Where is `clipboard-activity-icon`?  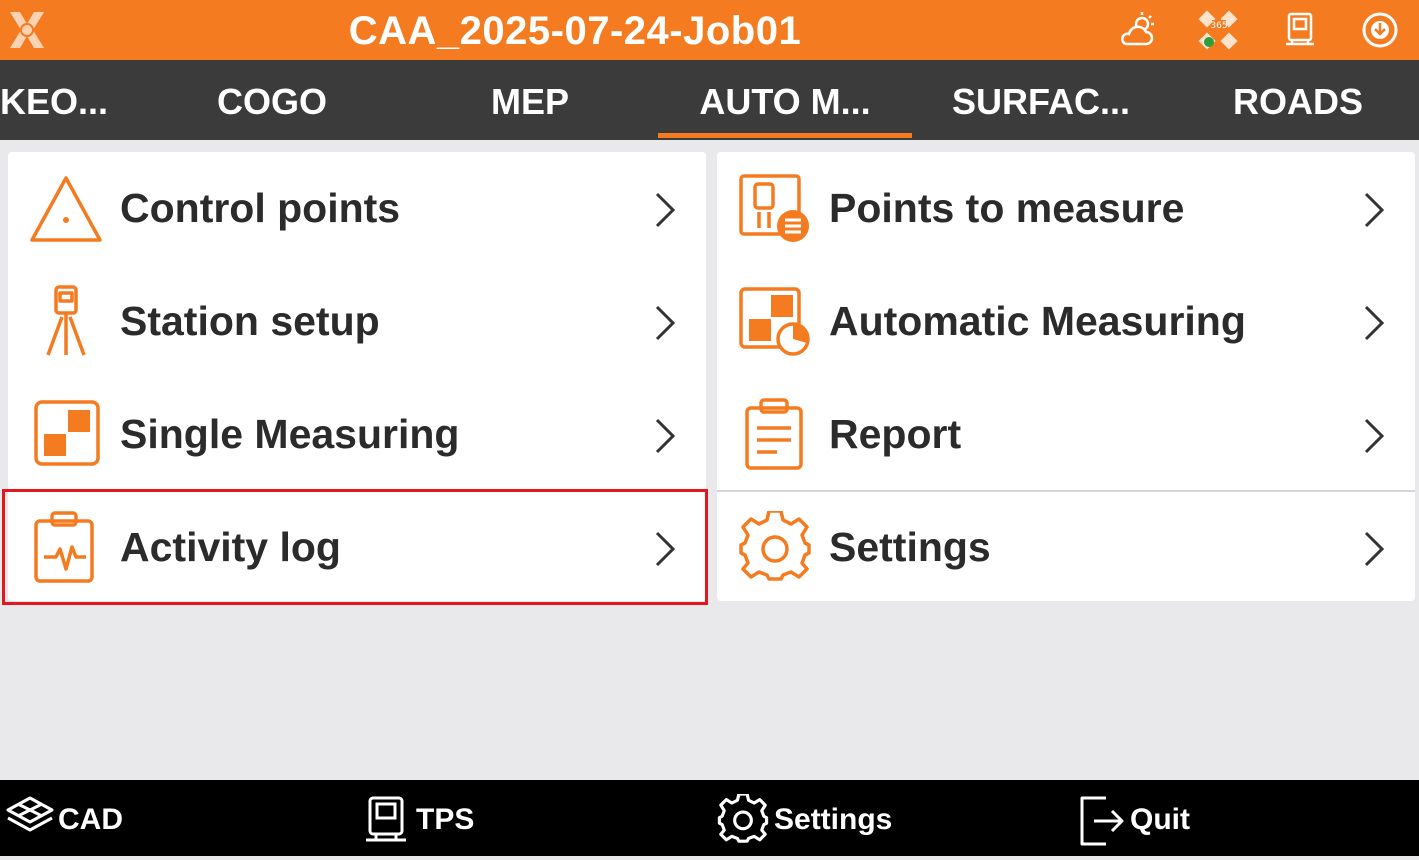 clipboard-activity-icon is located at coordinates (64, 547).